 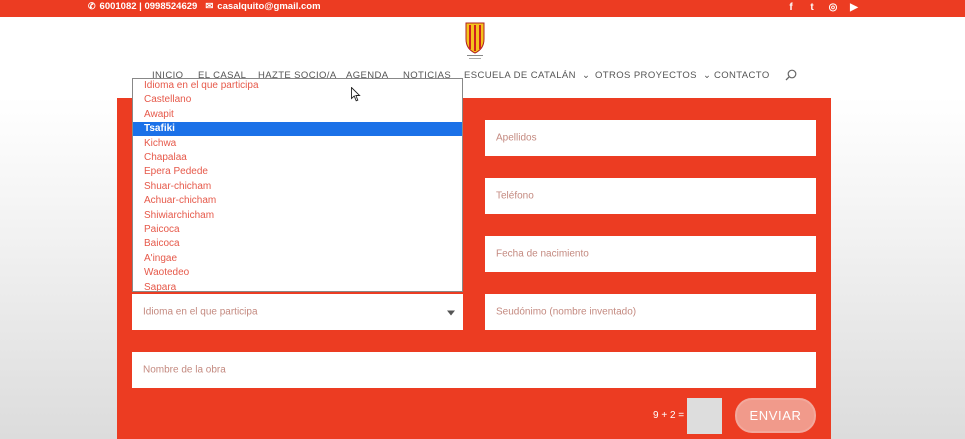 What do you see at coordinates (515, 196) in the screenshot?
I see `telefono-placeholder: Teléfono` at bounding box center [515, 196].